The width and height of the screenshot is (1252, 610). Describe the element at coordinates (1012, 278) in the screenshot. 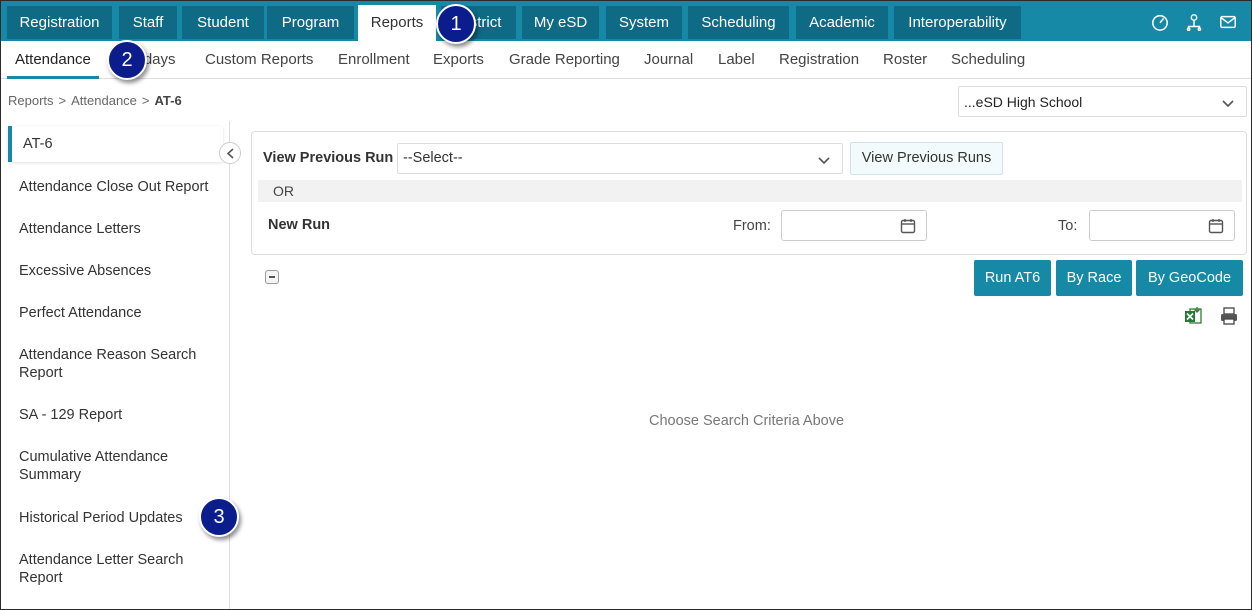

I see `run-at6-button: Run AT6` at that location.